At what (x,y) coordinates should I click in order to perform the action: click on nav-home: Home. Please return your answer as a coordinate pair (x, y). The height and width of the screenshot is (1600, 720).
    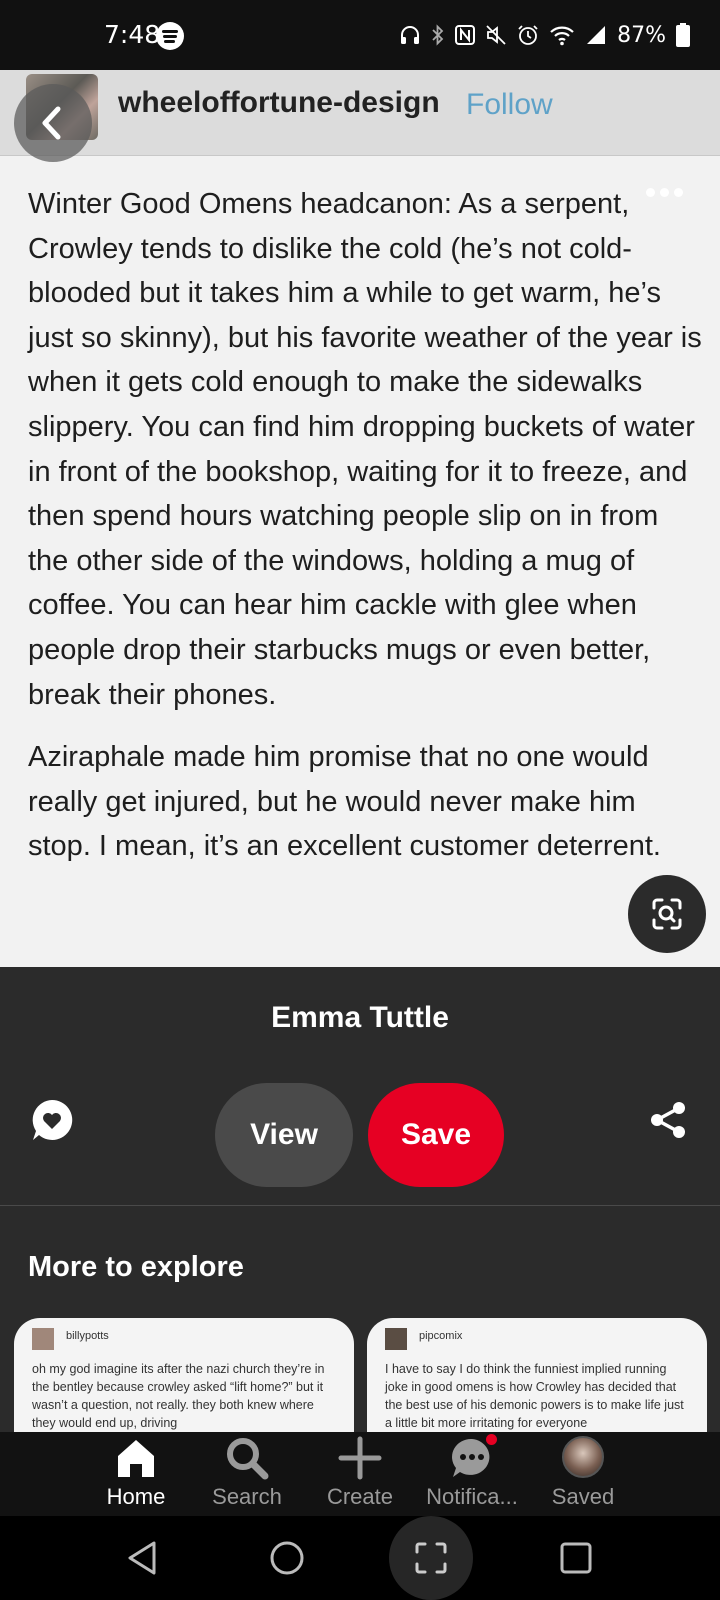
    Looking at the image, I should click on (136, 1474).